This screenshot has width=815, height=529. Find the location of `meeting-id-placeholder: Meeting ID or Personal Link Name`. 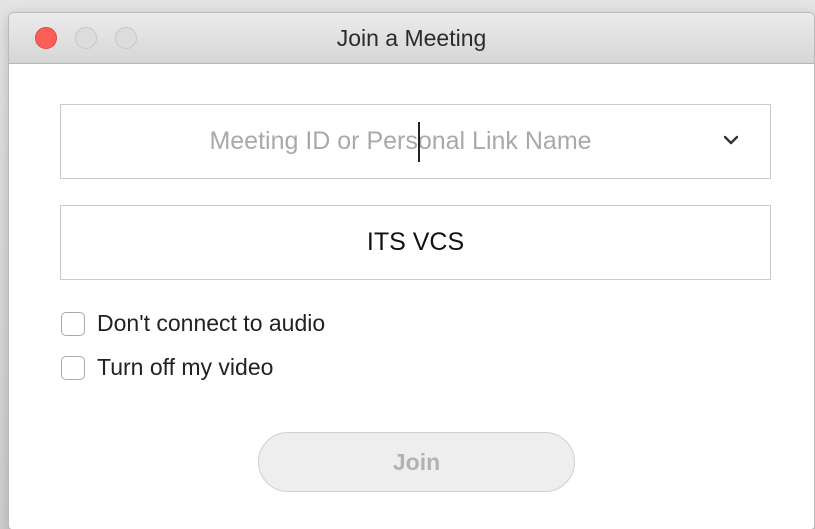

meeting-id-placeholder: Meeting ID or Personal Link Name is located at coordinates (400, 141).